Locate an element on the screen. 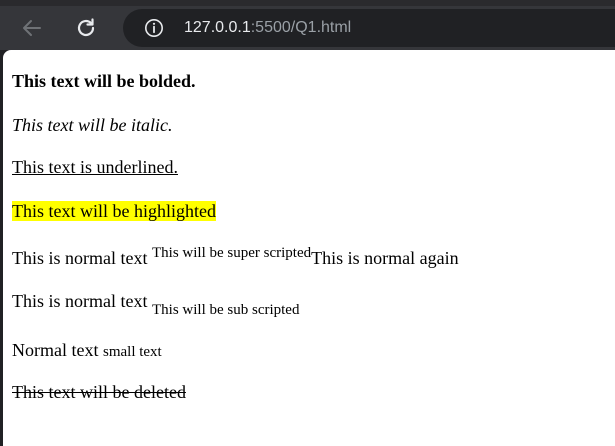 The image size is (615, 446). back-arrow-icon is located at coordinates (32, 28).